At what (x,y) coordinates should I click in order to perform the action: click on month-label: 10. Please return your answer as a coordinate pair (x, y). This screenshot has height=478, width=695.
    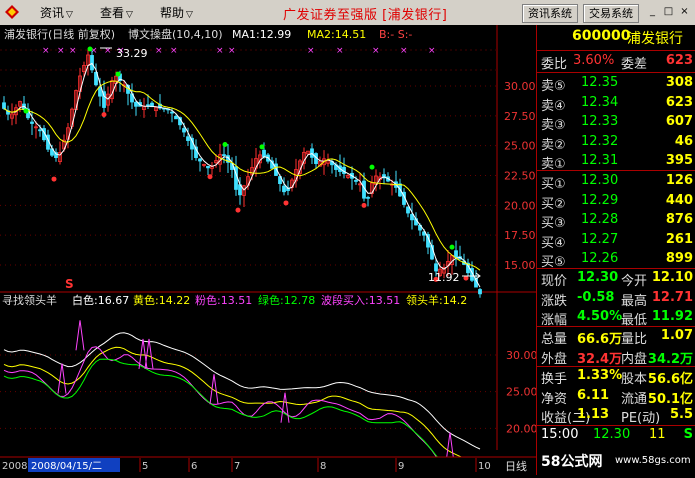
    Looking at the image, I should click on (484, 466).